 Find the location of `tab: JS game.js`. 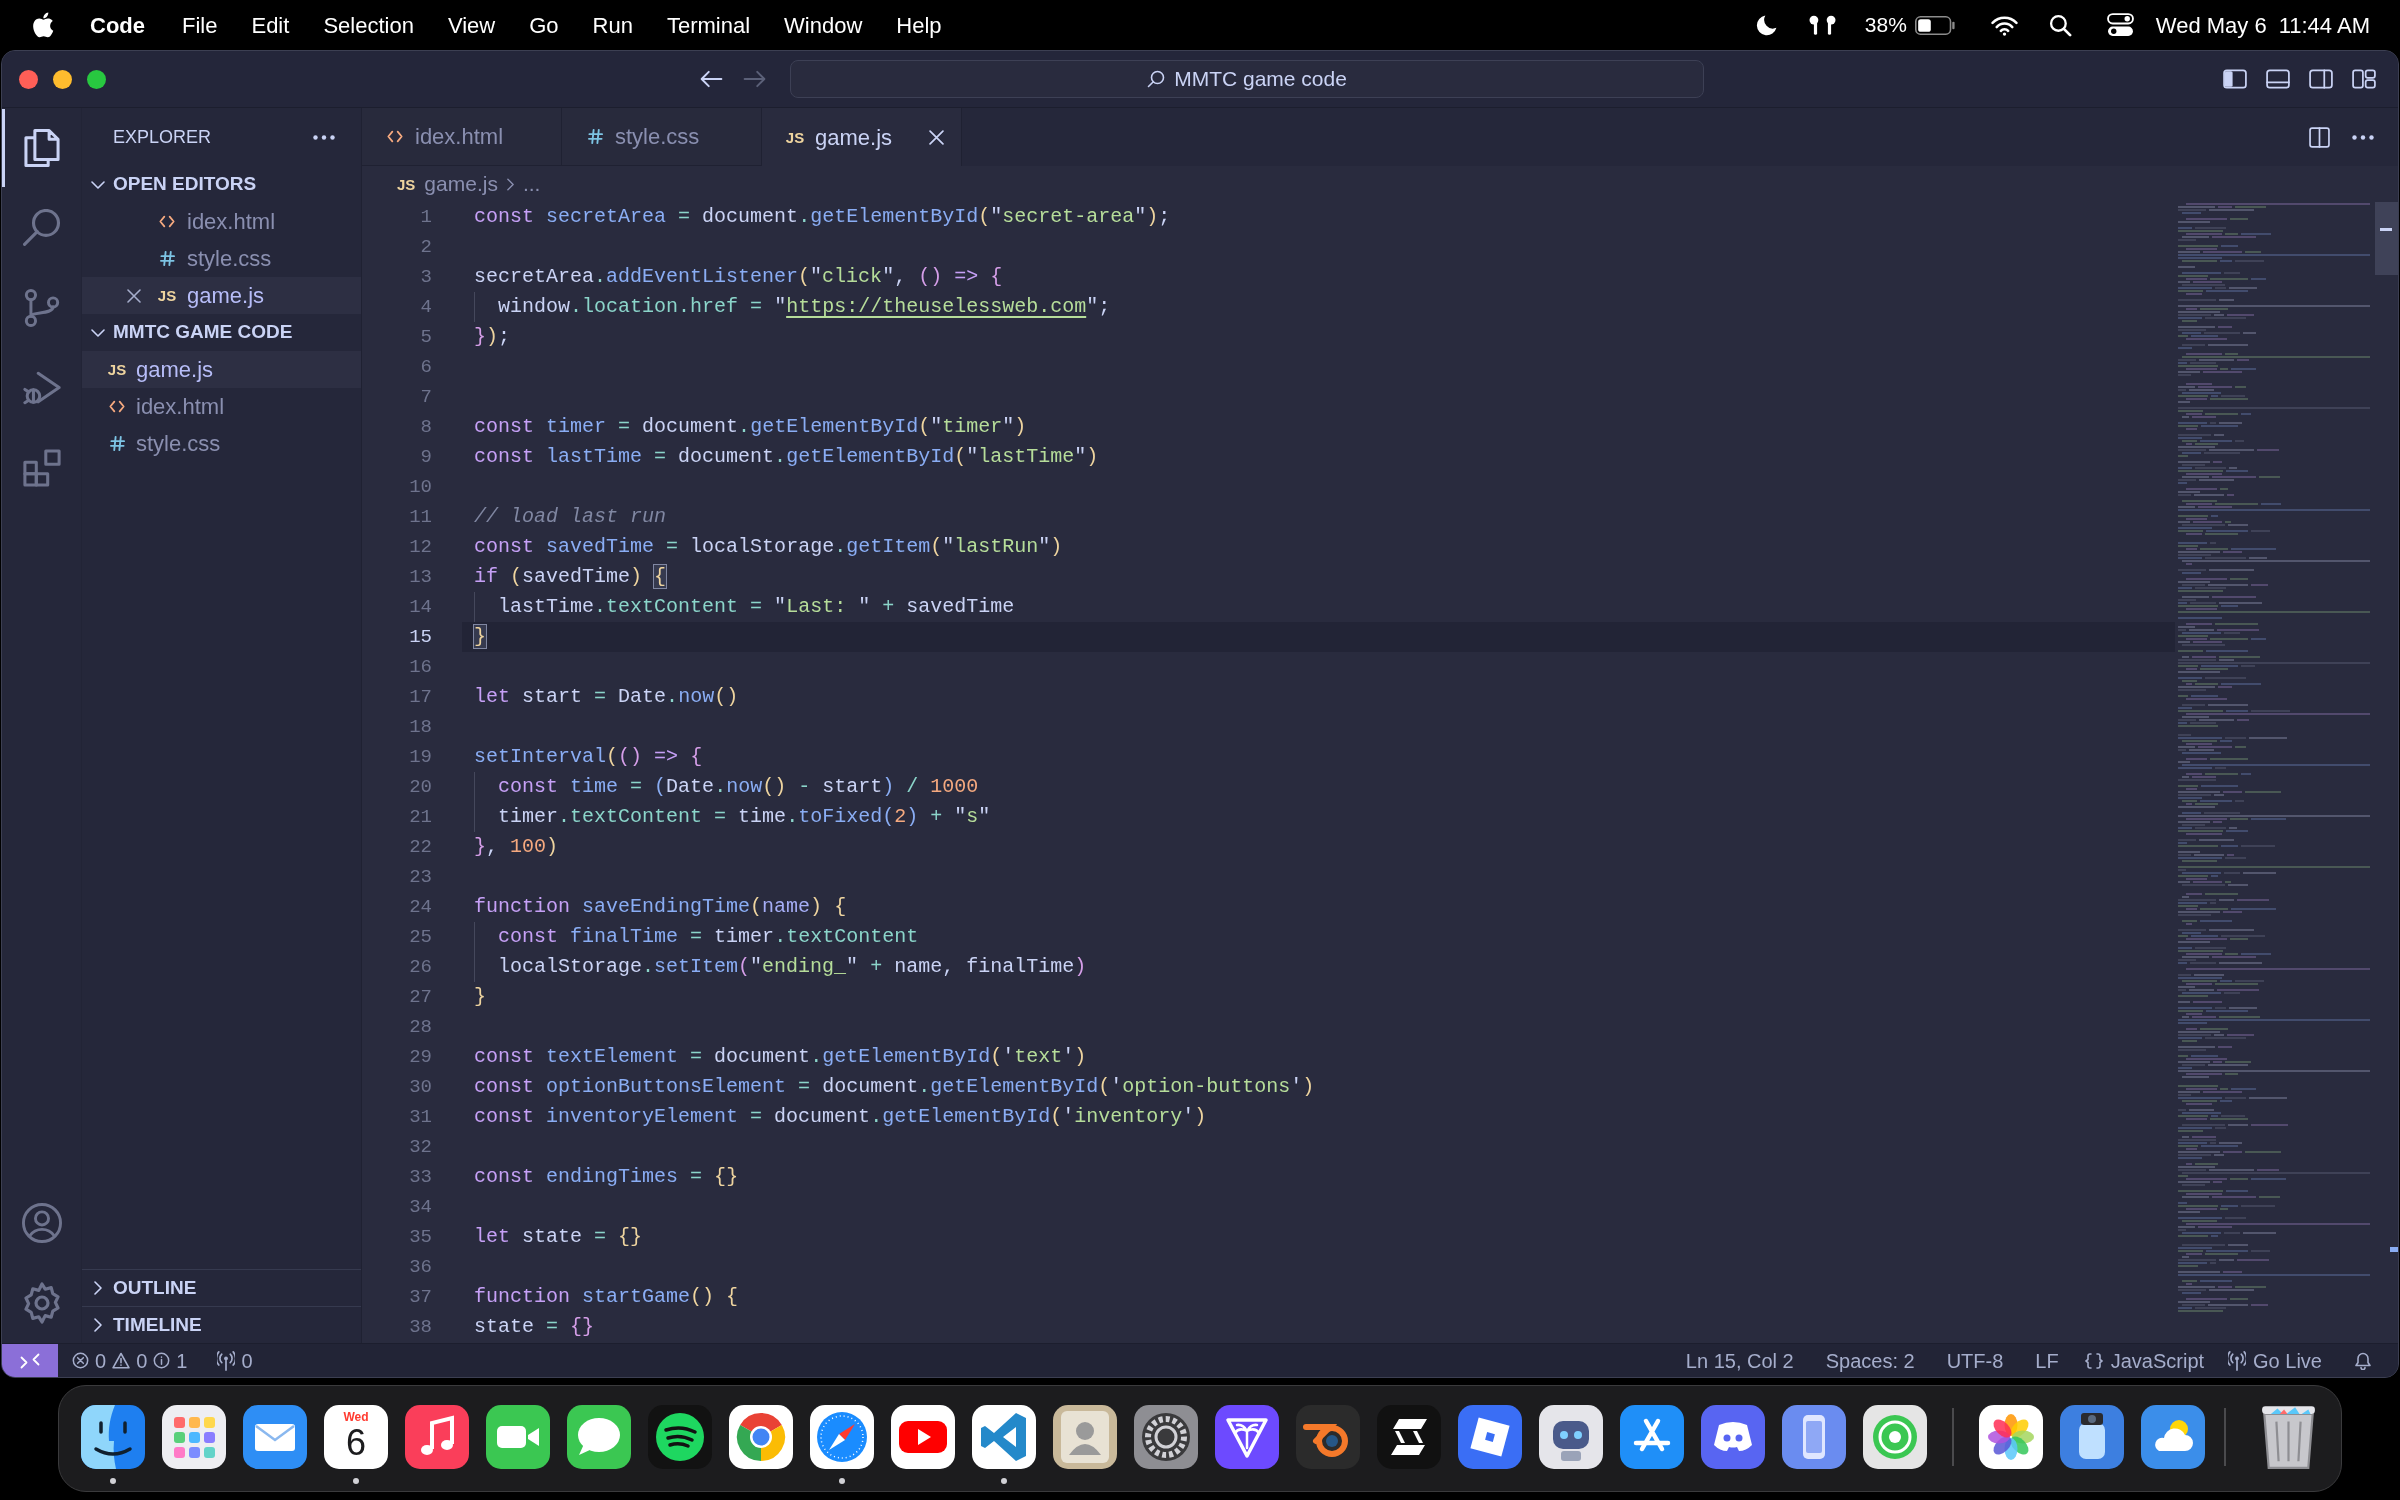

tab: JS game.js is located at coordinates (862, 137).